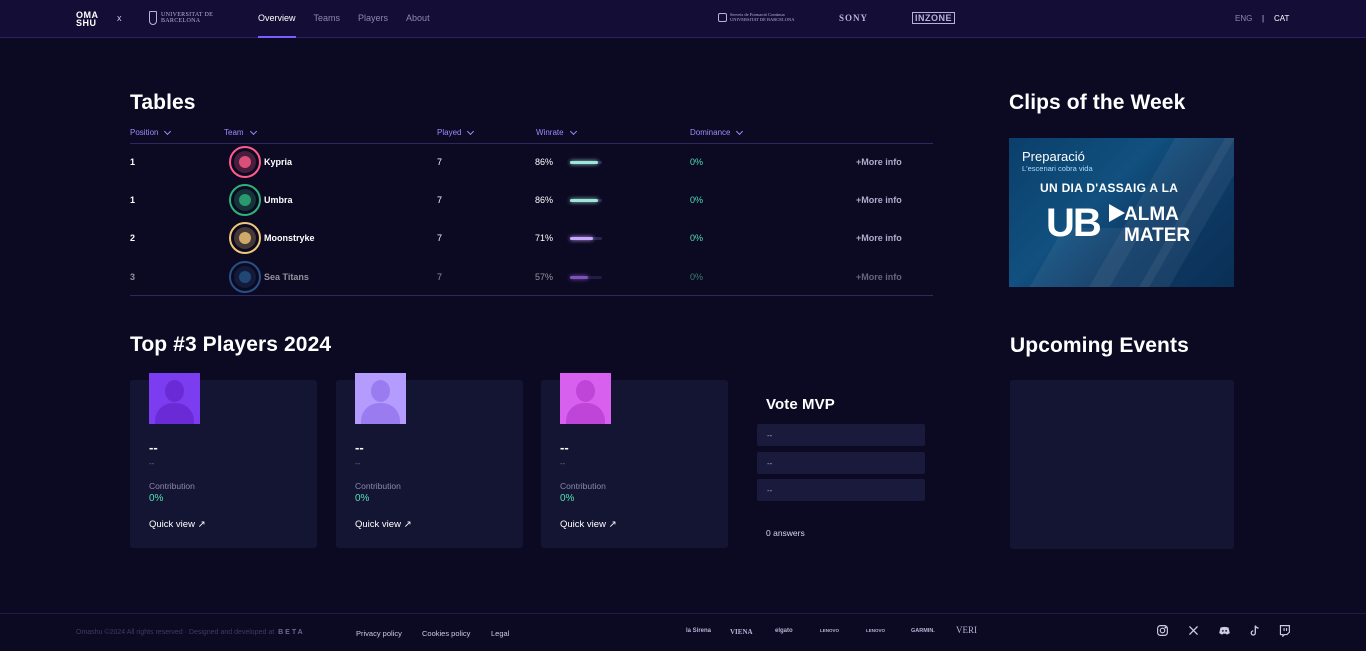 The image size is (1366, 651). Describe the element at coordinates (1053, 156) in the screenshot. I see `clip-title: Preparació` at that location.